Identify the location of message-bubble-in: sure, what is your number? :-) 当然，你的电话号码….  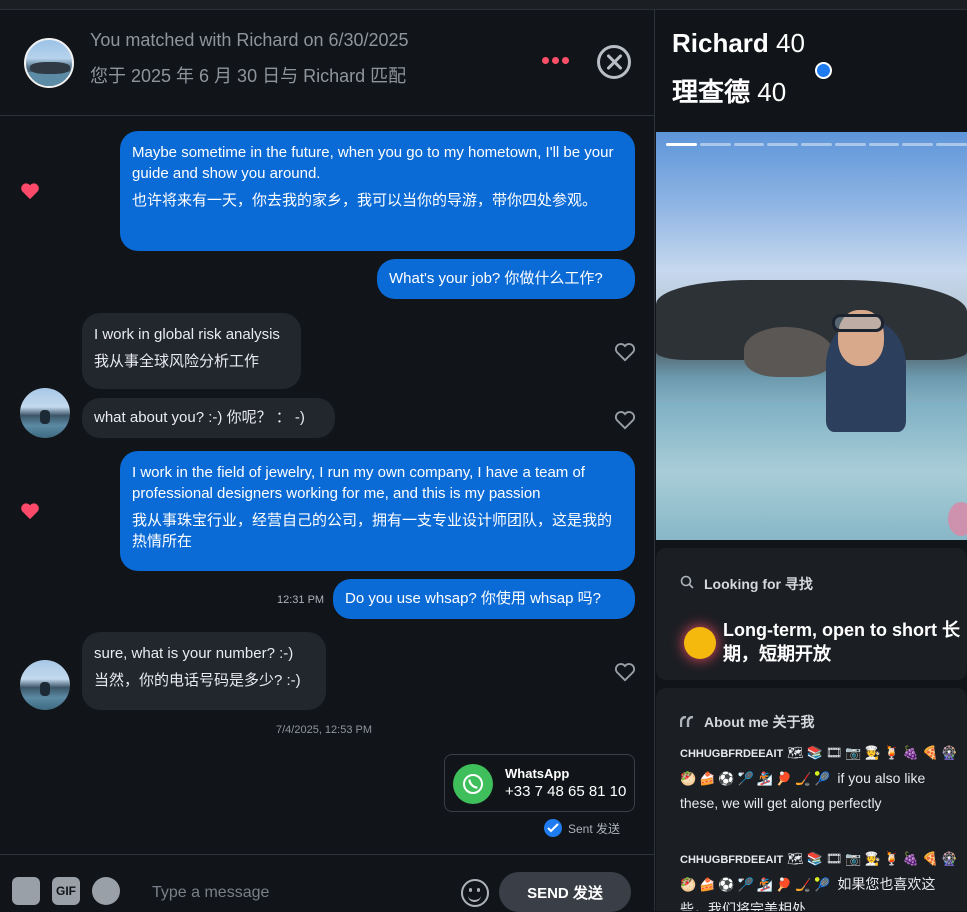
(204, 671).